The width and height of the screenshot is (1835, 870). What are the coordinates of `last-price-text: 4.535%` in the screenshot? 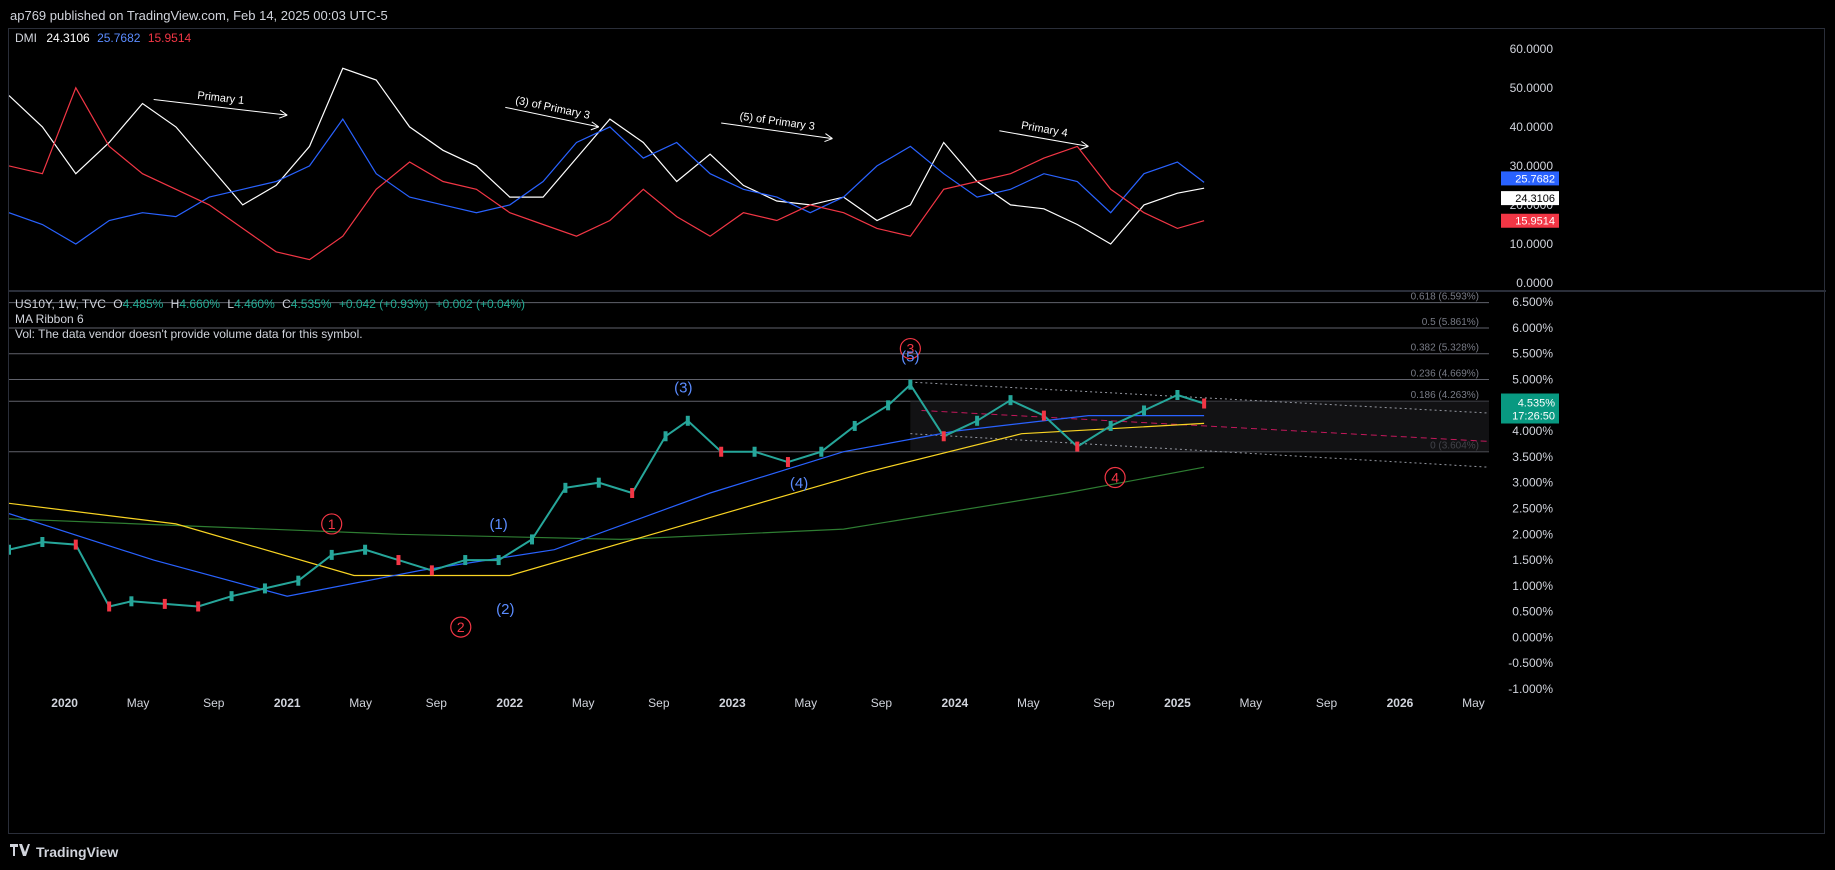 It's located at (1537, 404).